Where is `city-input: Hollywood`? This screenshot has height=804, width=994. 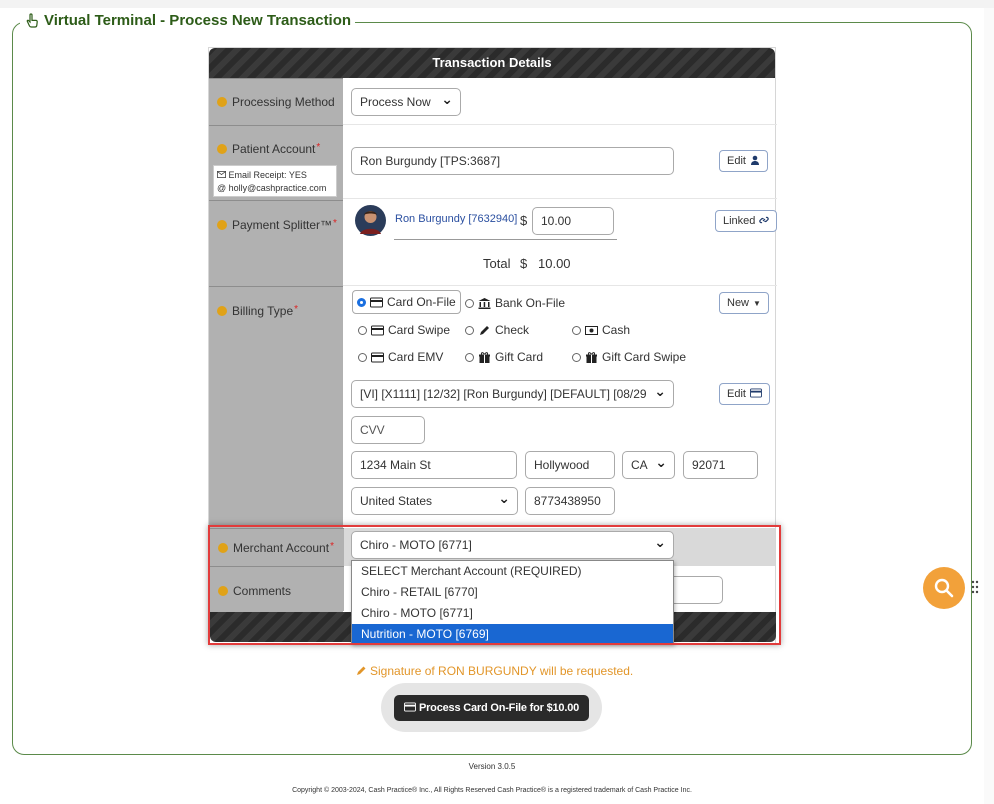
city-input: Hollywood is located at coordinates (570, 465).